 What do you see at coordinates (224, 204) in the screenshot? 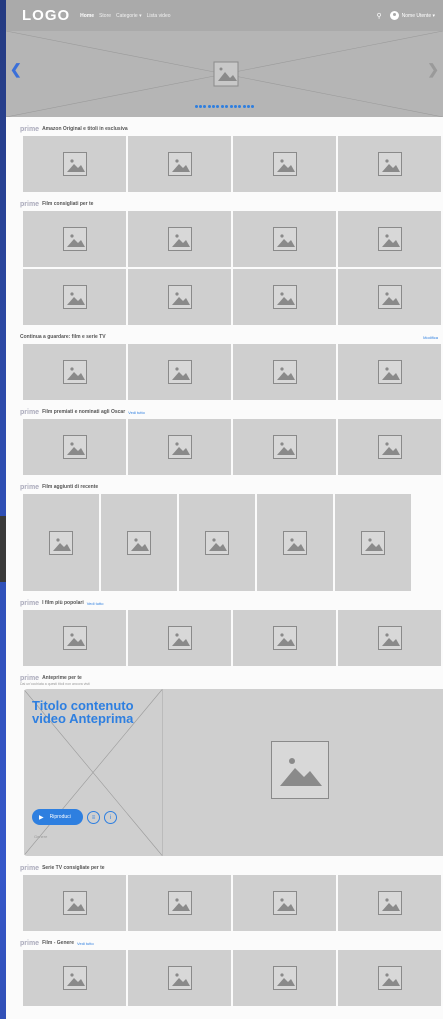
I see `section-header: prime Film consigliati per te` at bounding box center [224, 204].